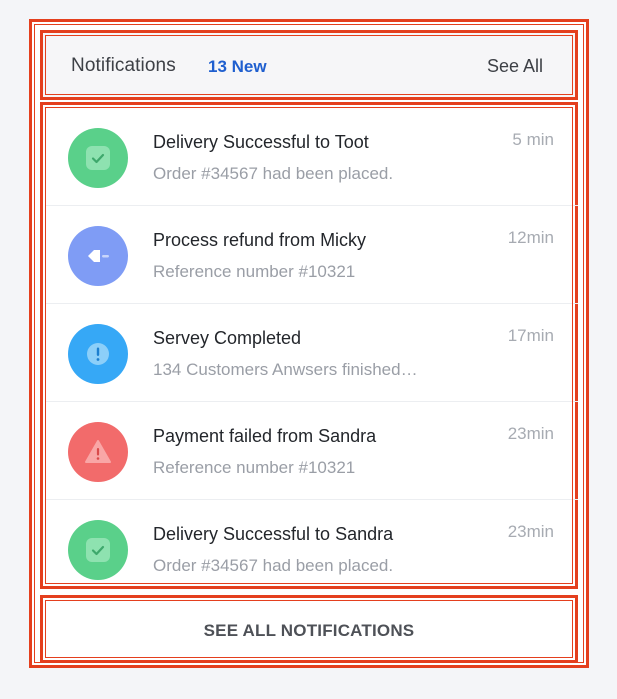  I want to click on info-icon, so click(98, 354).